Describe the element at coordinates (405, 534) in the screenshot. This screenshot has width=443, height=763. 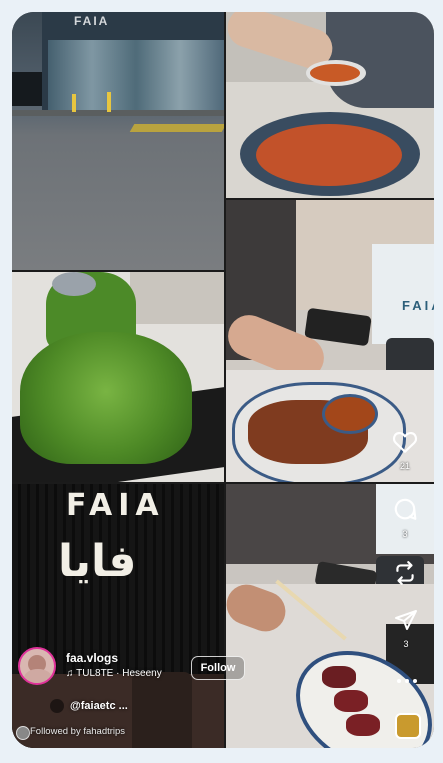
I see `comment-count: 3` at that location.